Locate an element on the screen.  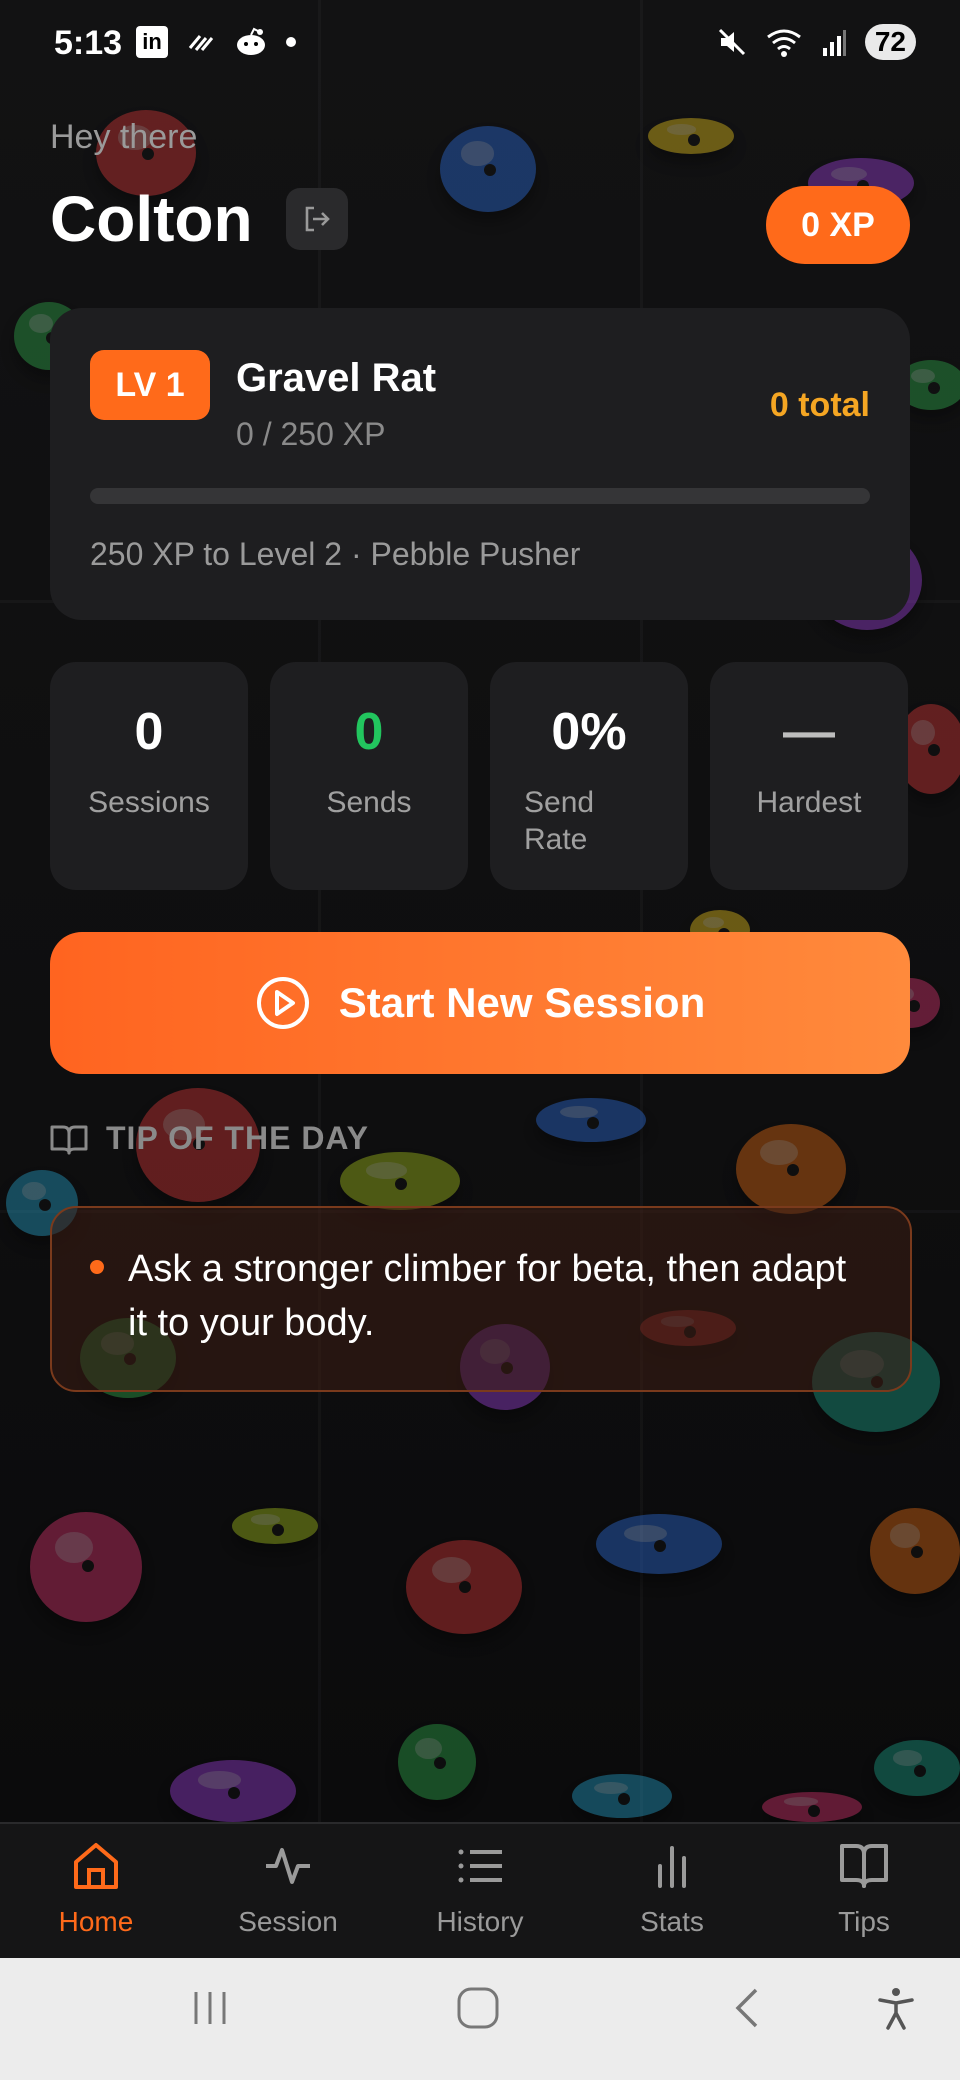
nav-item-session: Session is located at coordinates (288, 1895).